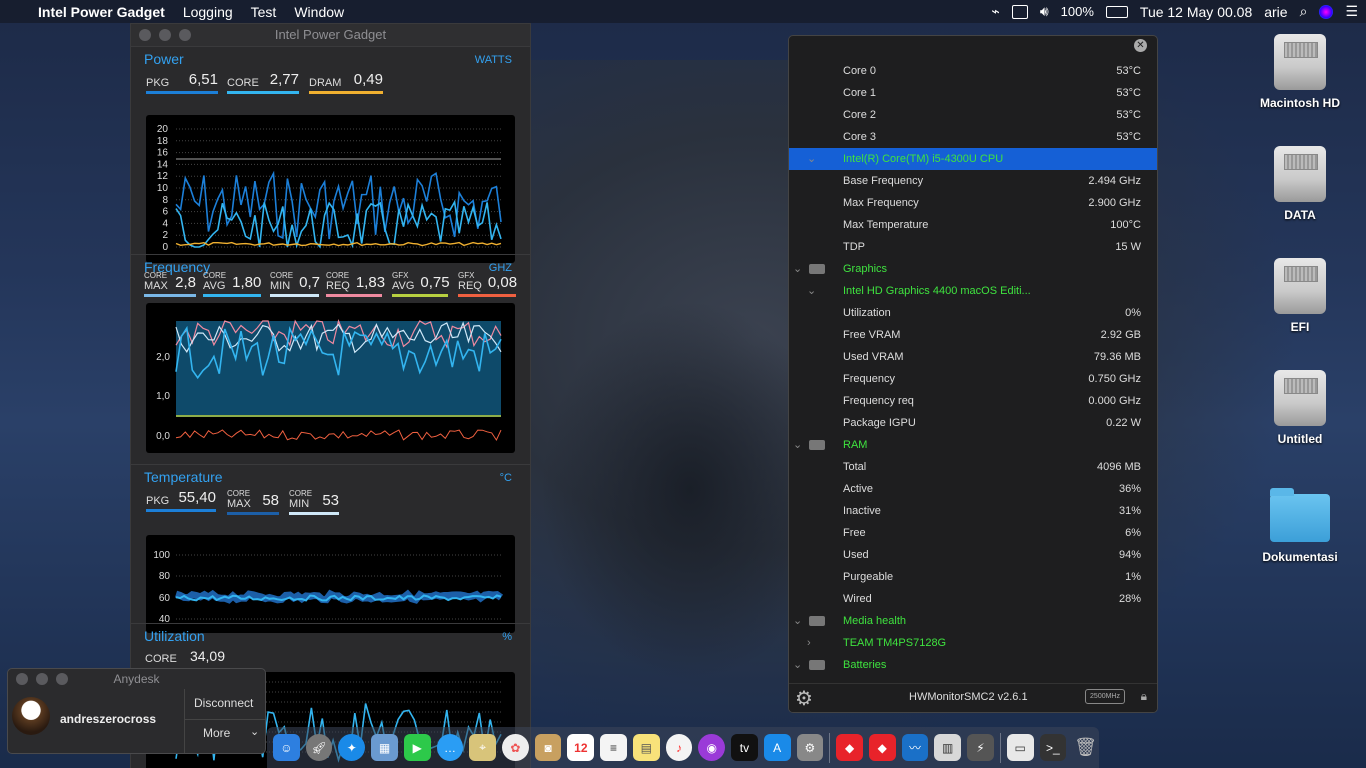 This screenshot has width=1366, height=768. I want to click on chevron-right-icon: ›, so click(809, 643).